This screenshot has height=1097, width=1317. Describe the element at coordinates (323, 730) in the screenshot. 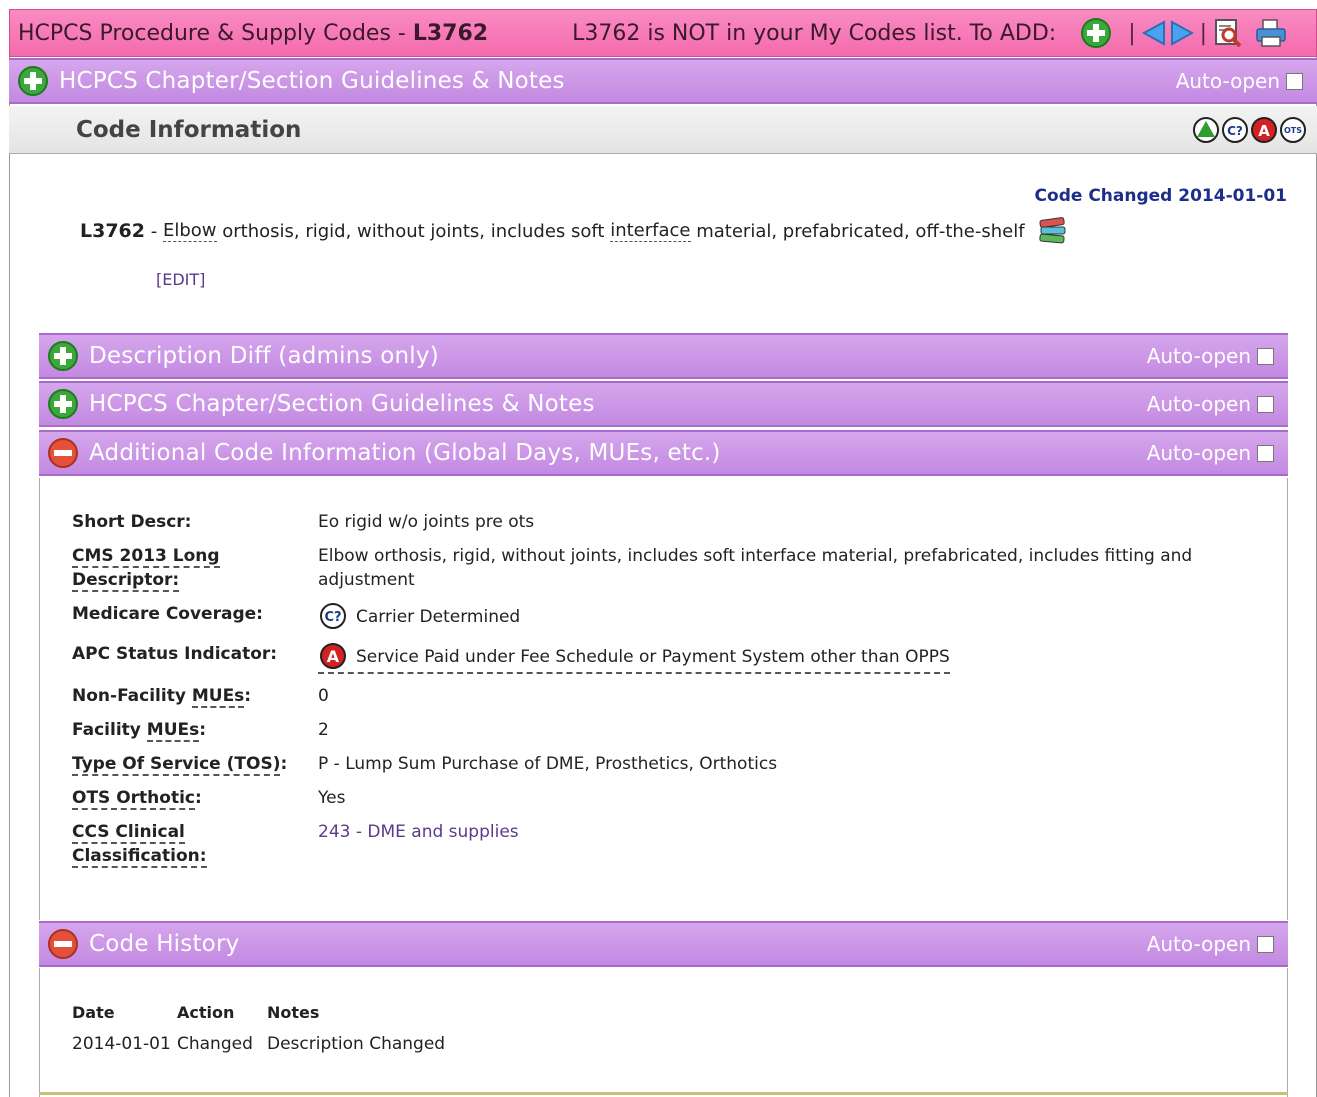

I see `info-value: 2` at that location.